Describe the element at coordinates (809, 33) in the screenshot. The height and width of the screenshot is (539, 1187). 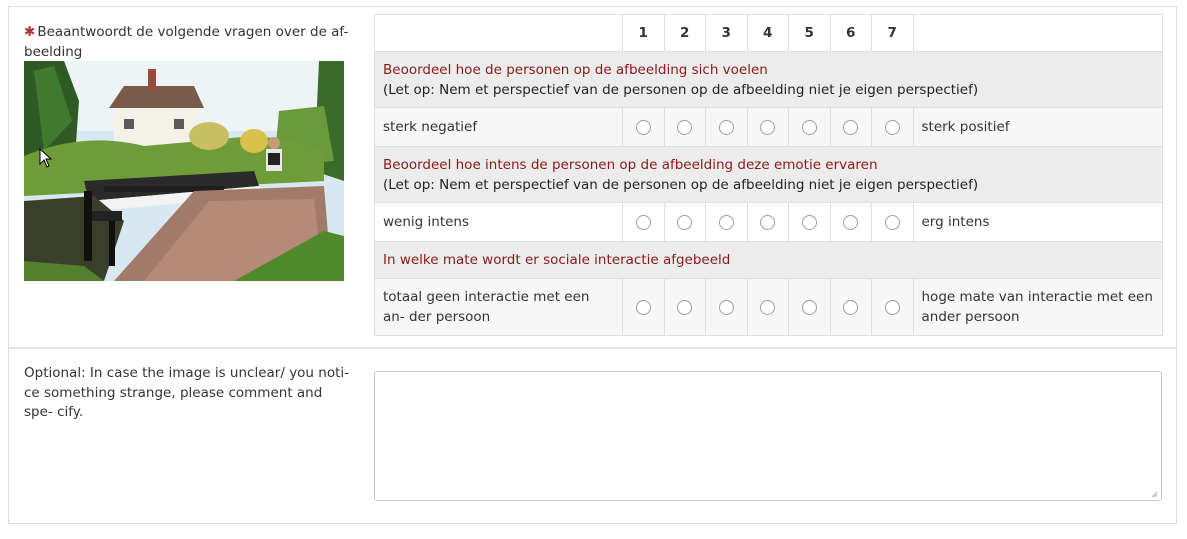
I see `scale-label-5: 5` at that location.